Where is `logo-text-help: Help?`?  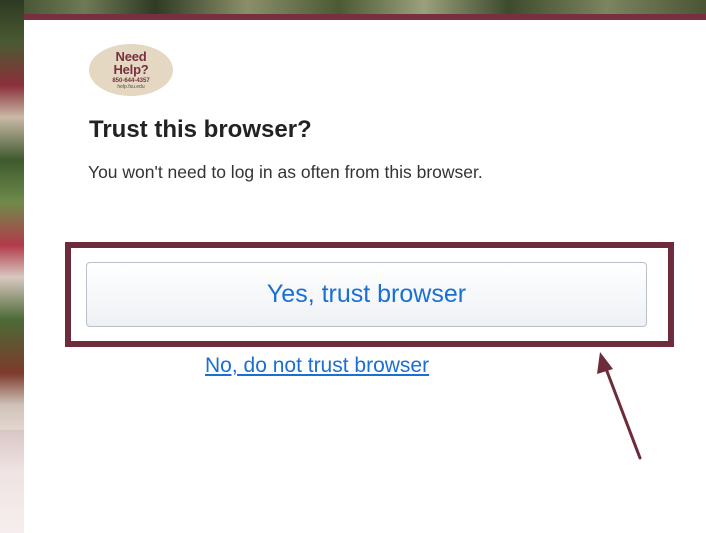 logo-text-help: Help? is located at coordinates (131, 69).